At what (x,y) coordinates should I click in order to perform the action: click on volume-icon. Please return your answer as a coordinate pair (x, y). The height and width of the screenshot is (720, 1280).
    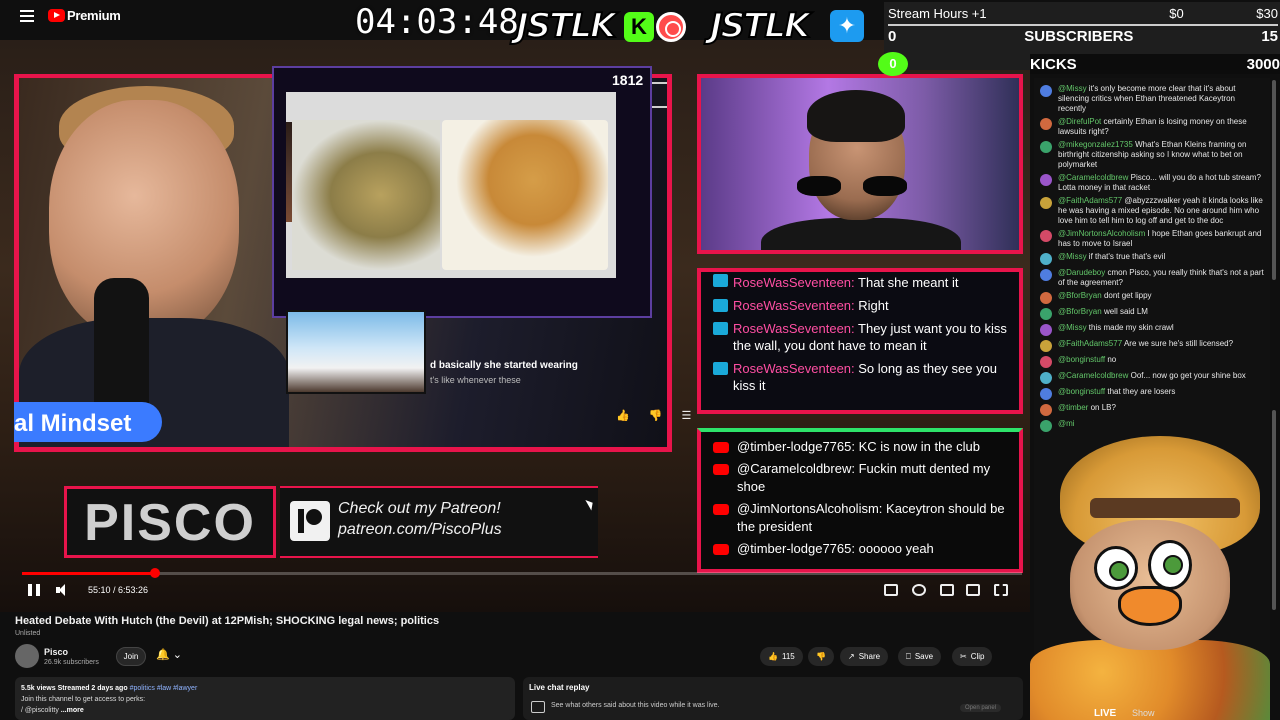
    Looking at the image, I should click on (63, 590).